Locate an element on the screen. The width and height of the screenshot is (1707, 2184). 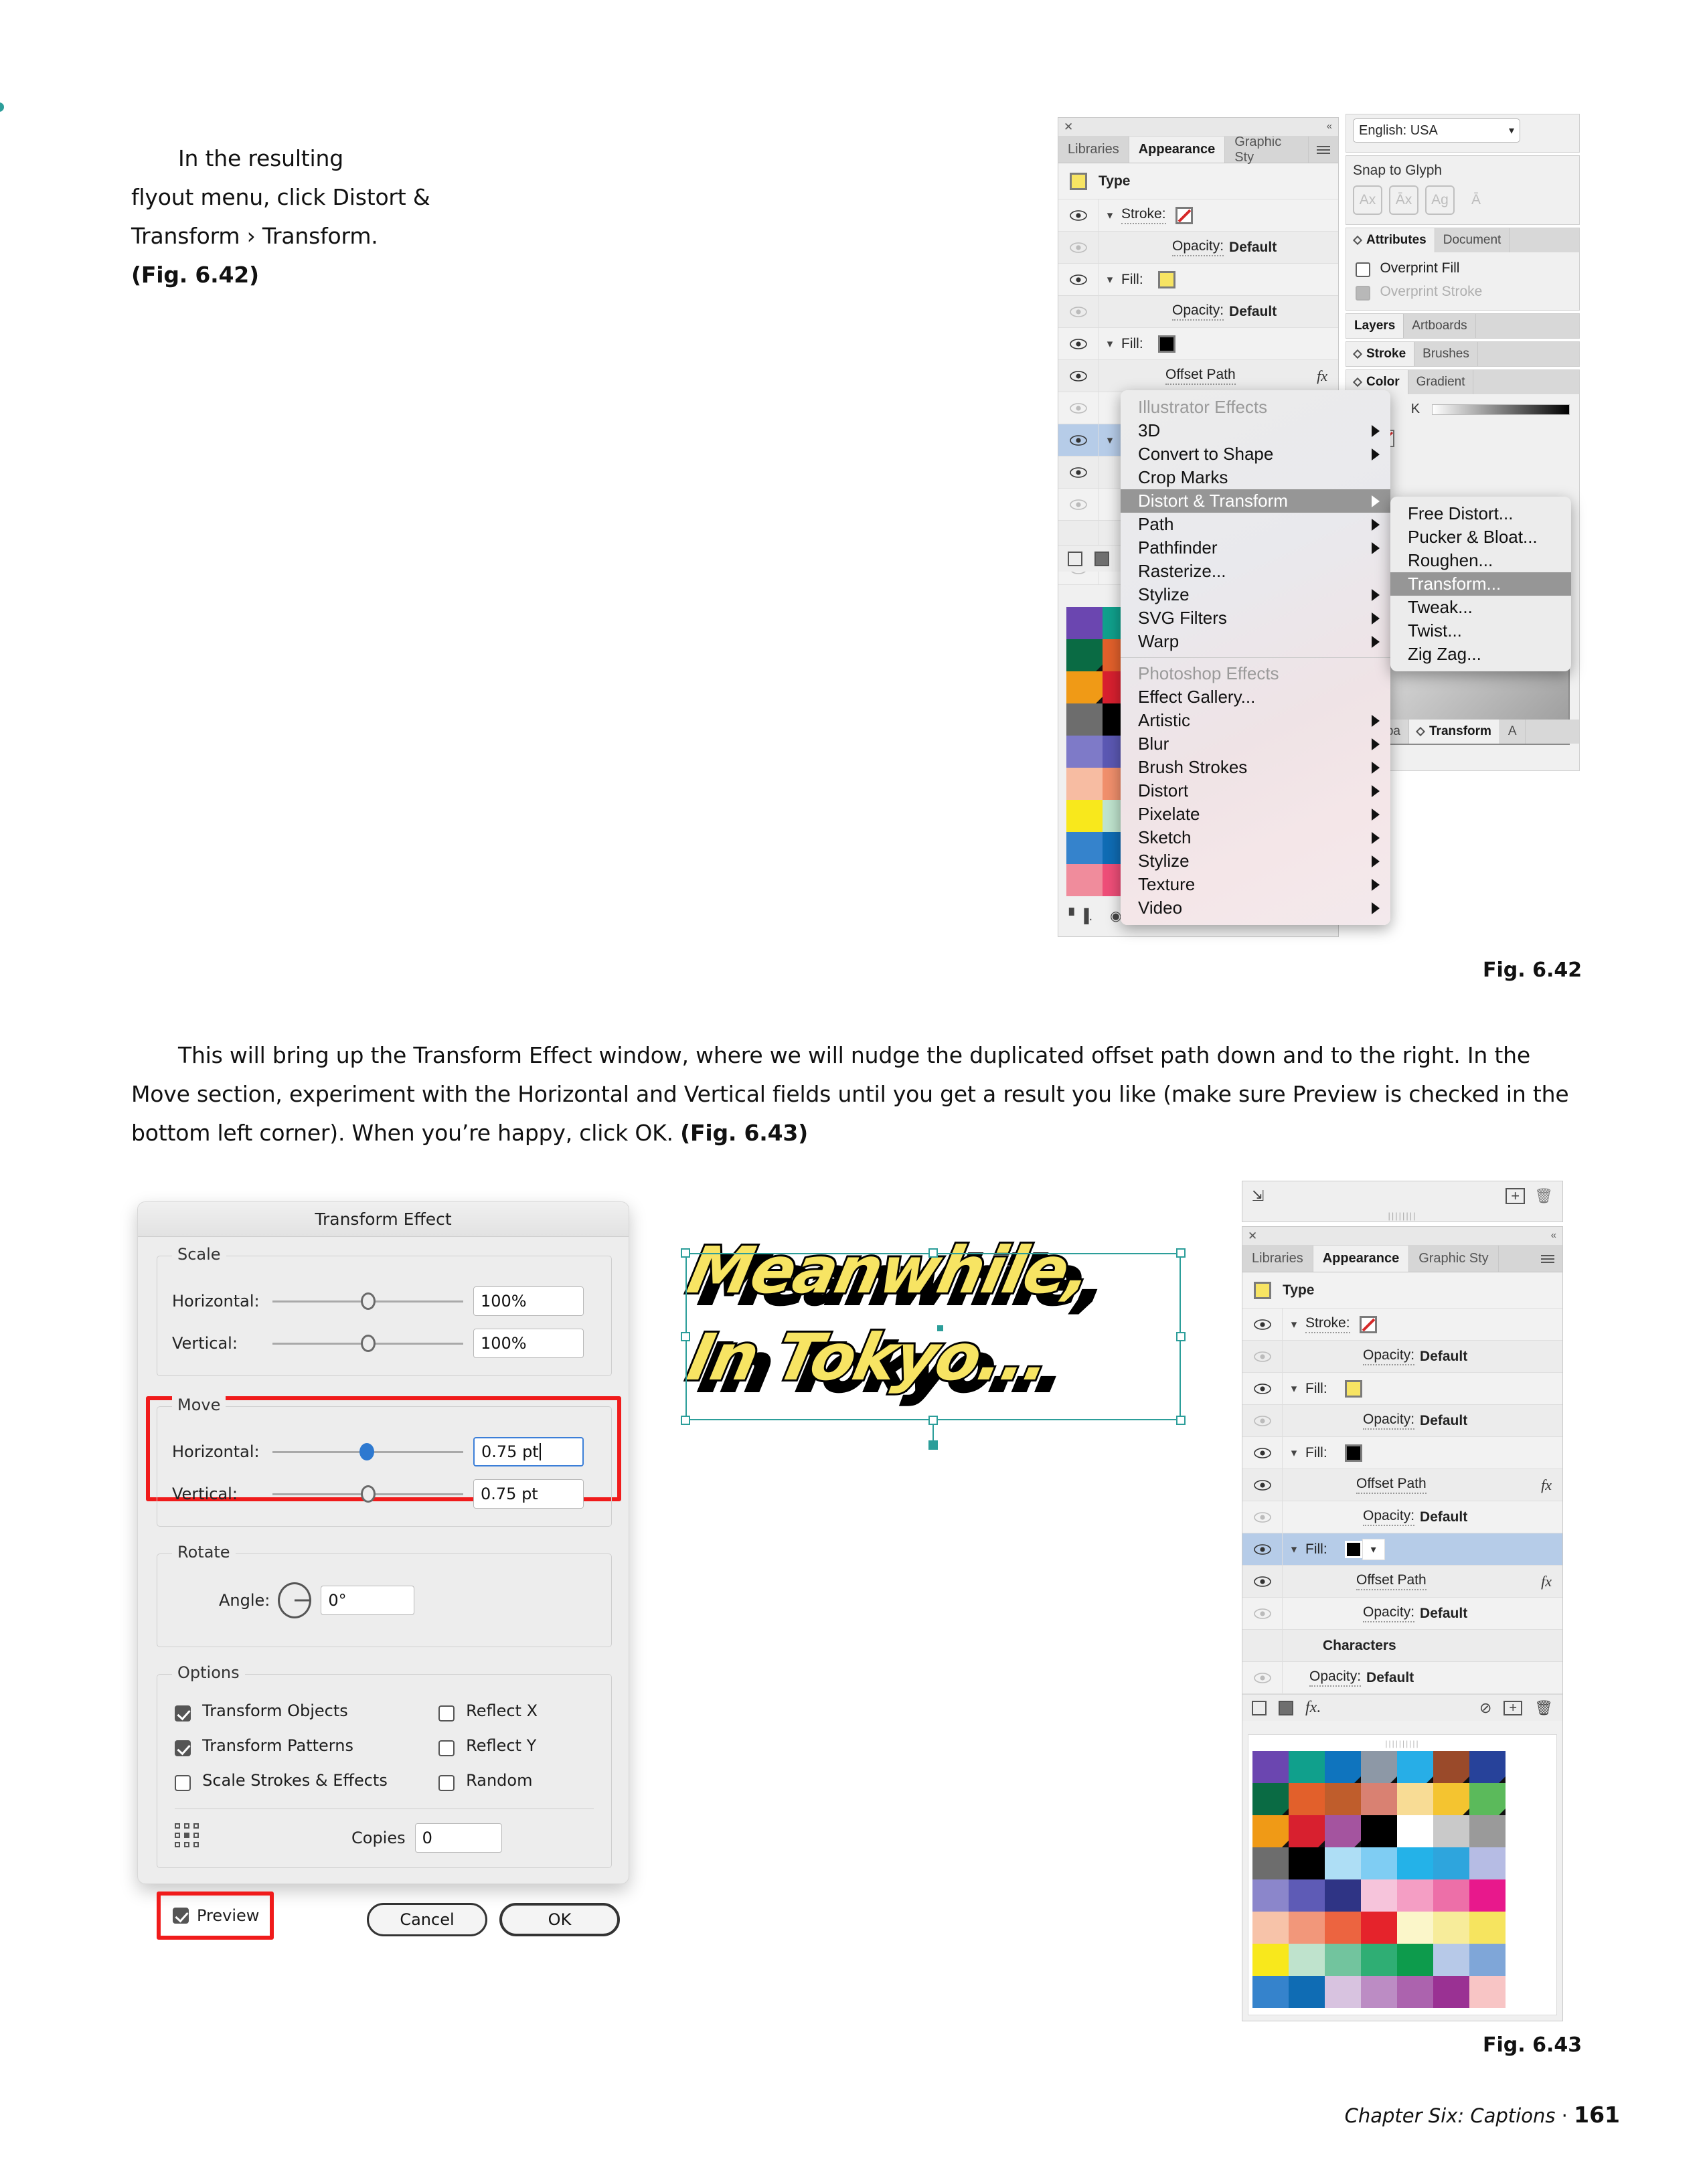
move-vertical-knob is located at coordinates (368, 1494).